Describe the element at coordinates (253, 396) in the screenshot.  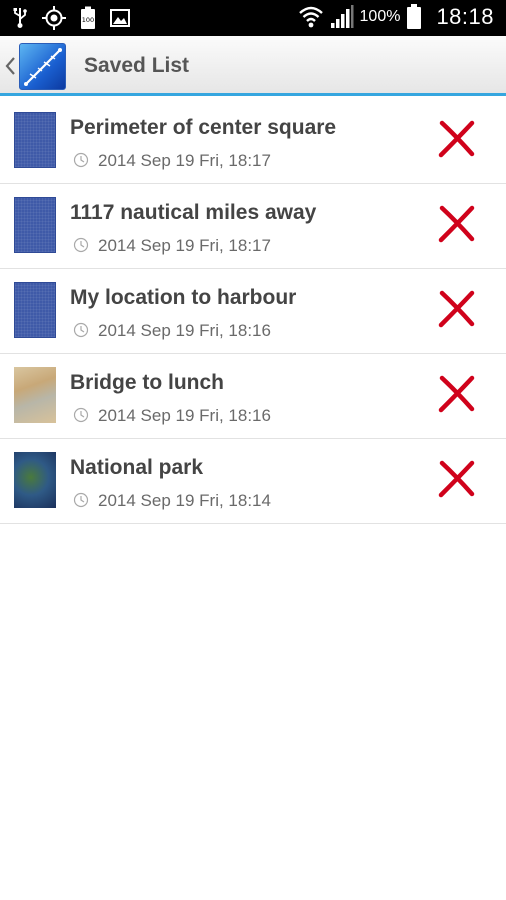
I see `list-item: Bridge to lunch 2014 Sep 19 Fri, 18:16` at that location.